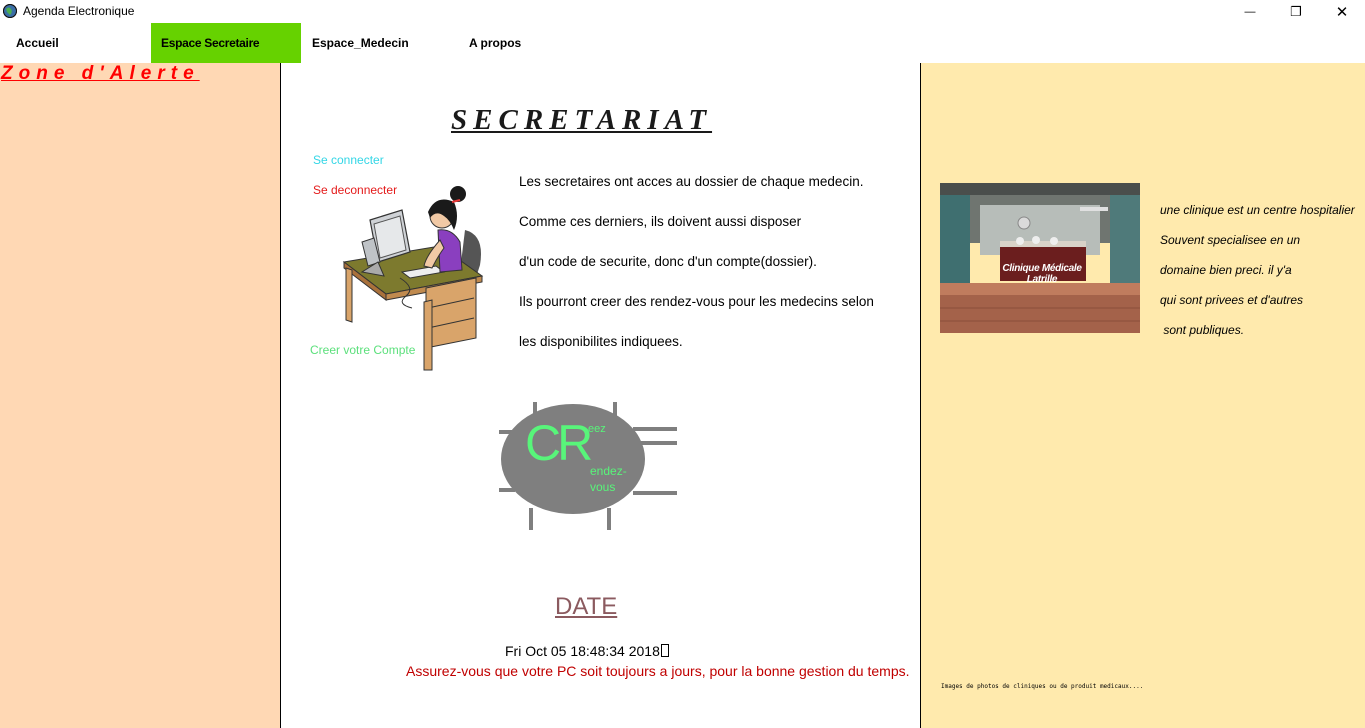 Image resolution: width=1365 pixels, height=728 pixels. I want to click on date-value-text: Fri Oct 05 18:48:34 2018, so click(582, 651).